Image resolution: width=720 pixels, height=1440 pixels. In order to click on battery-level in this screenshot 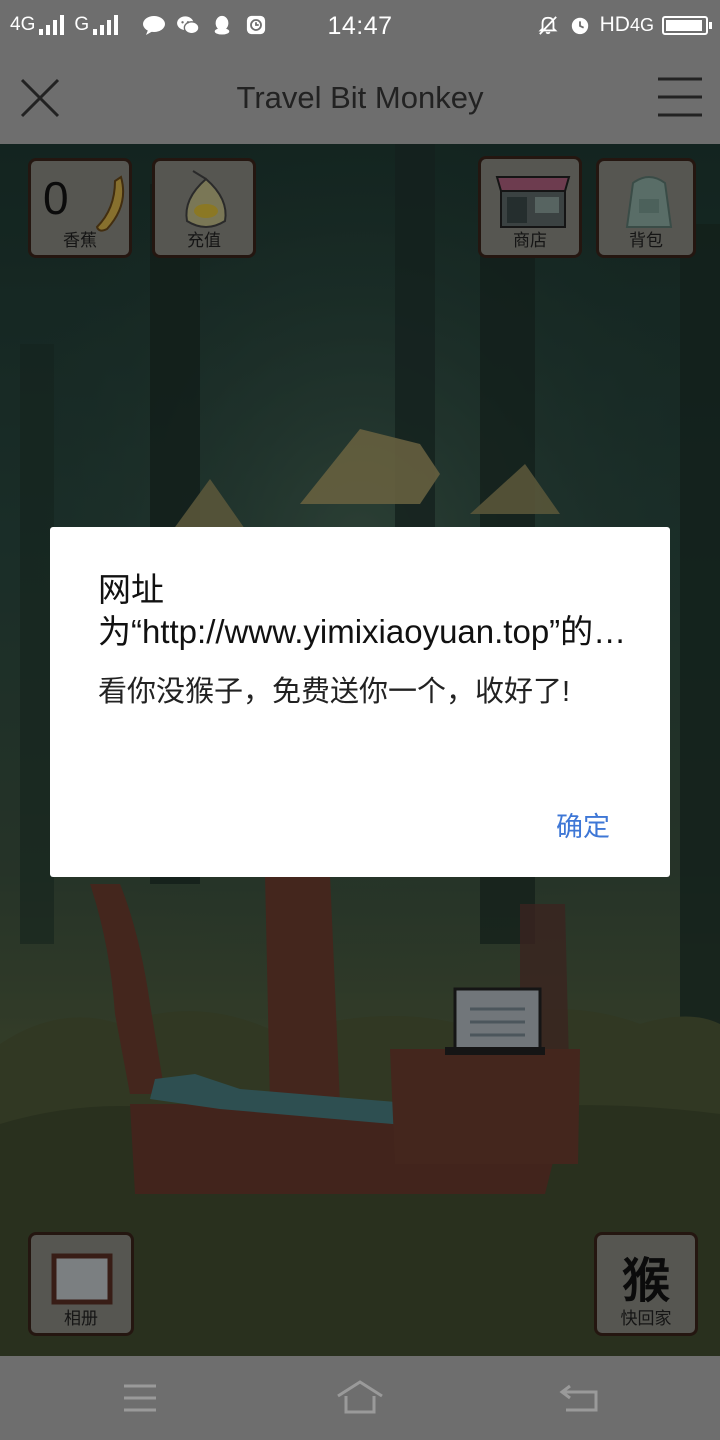, I will do `click(684, 25)`.